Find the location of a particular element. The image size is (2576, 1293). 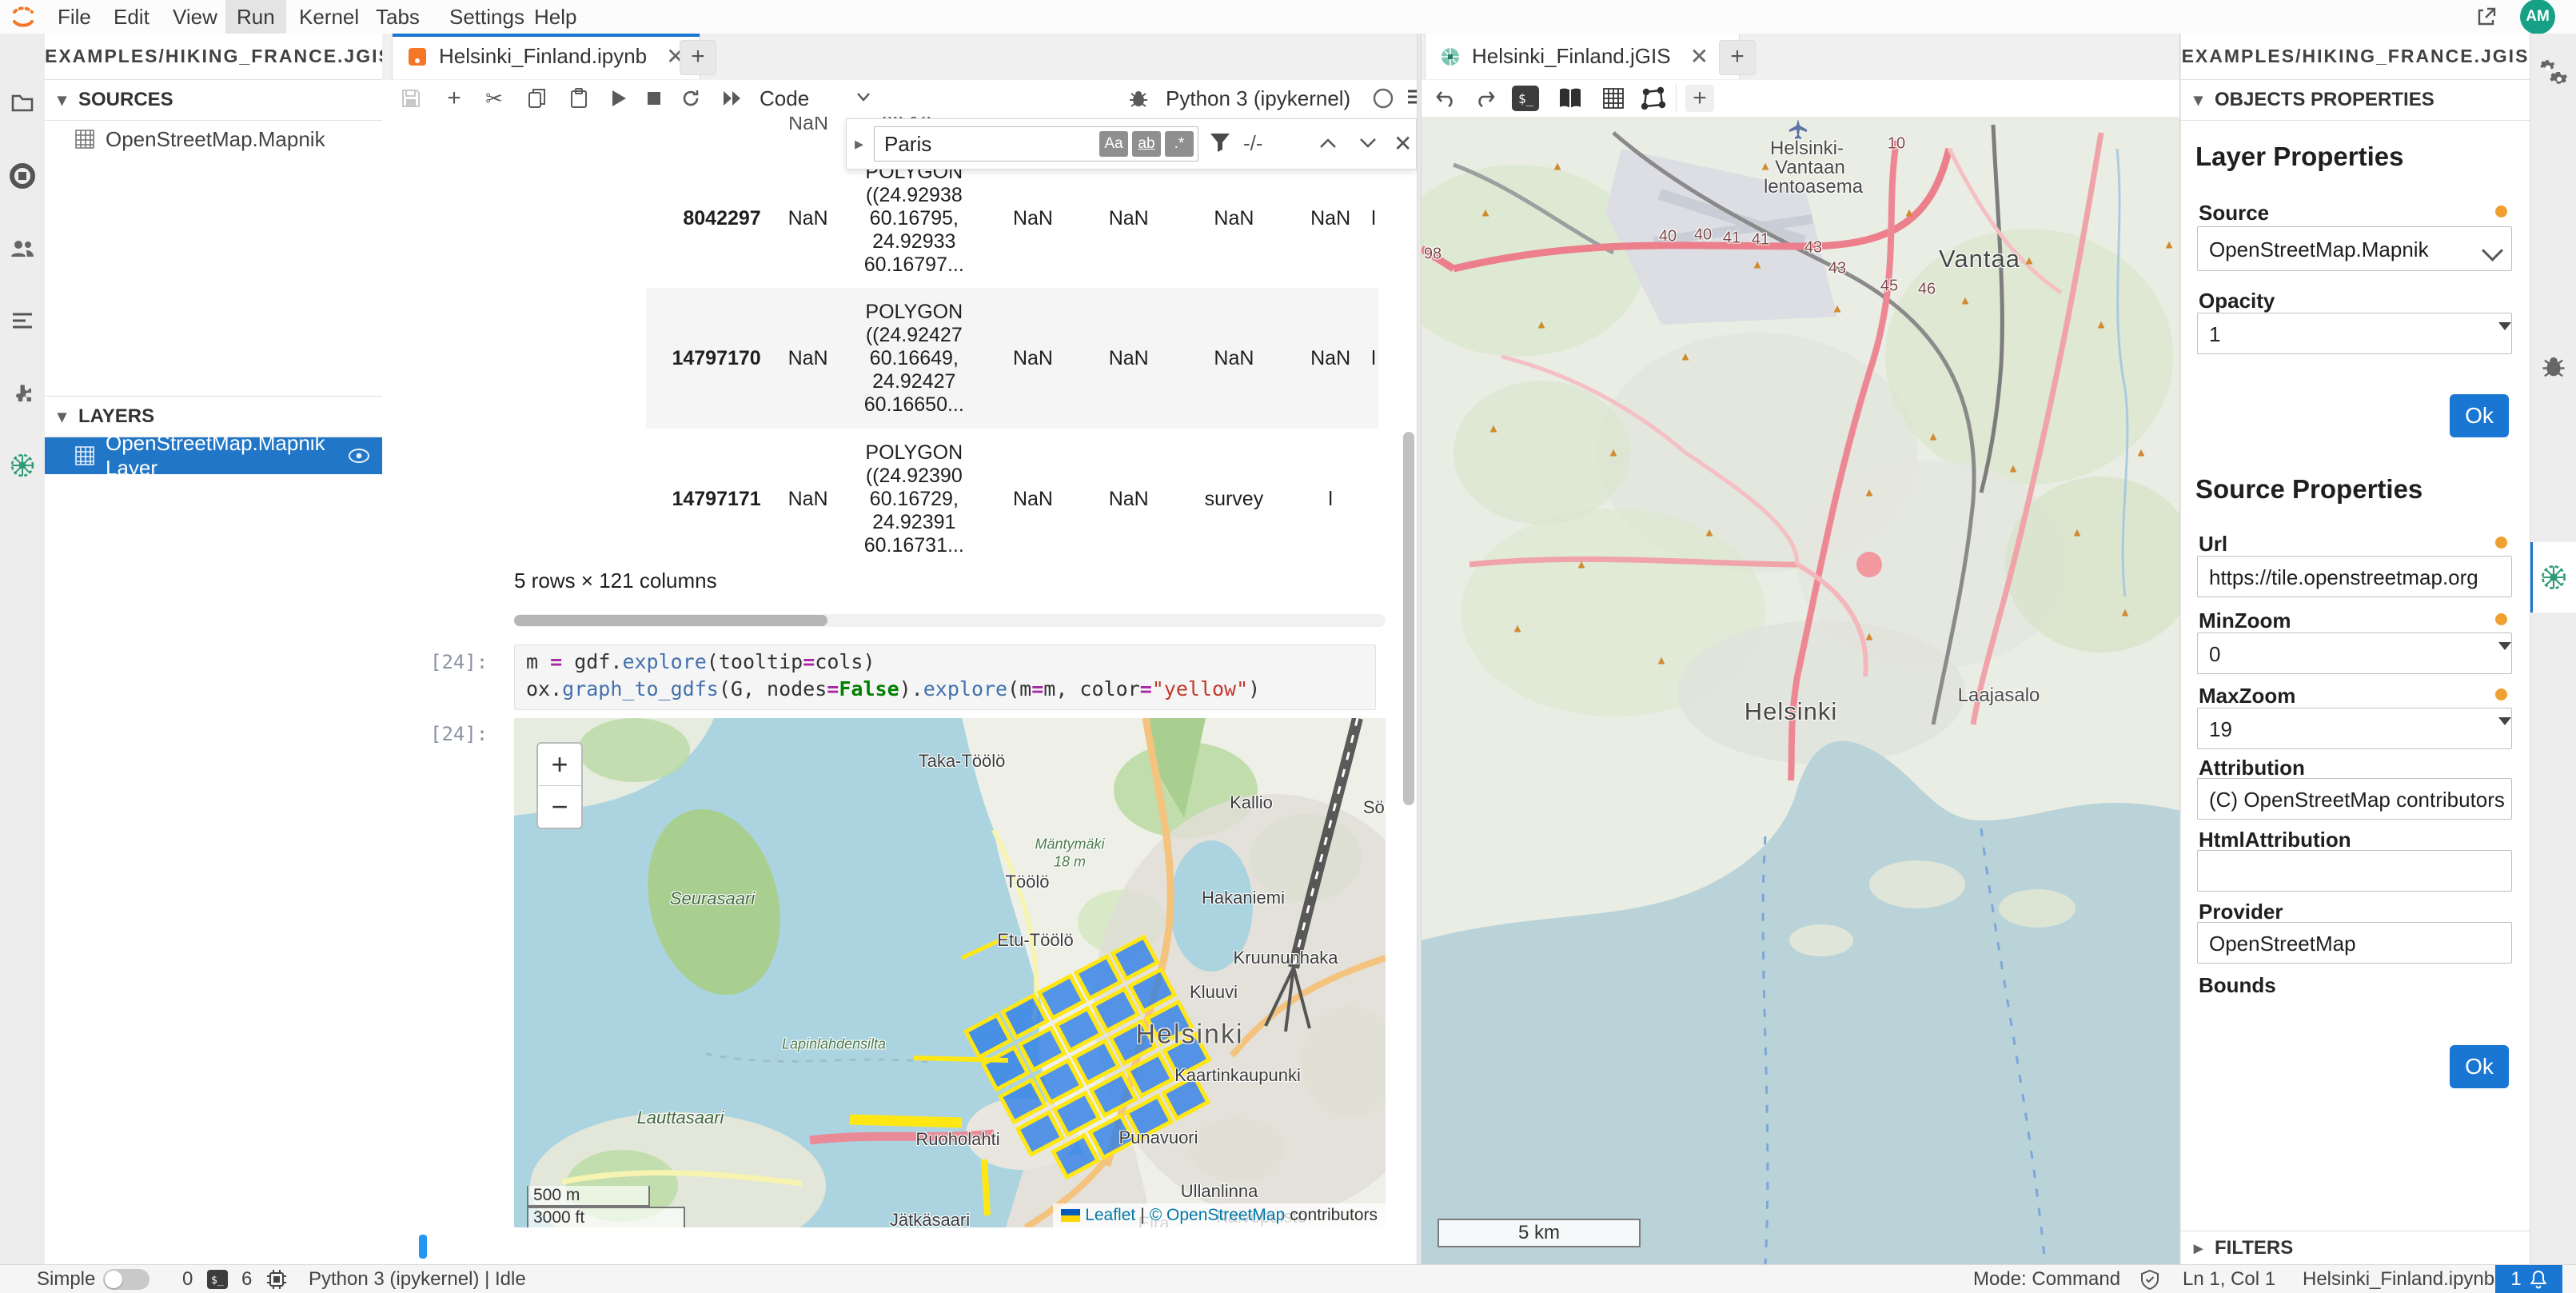

cursor-position: Ln 1, Col 1 is located at coordinates (2229, 1279).